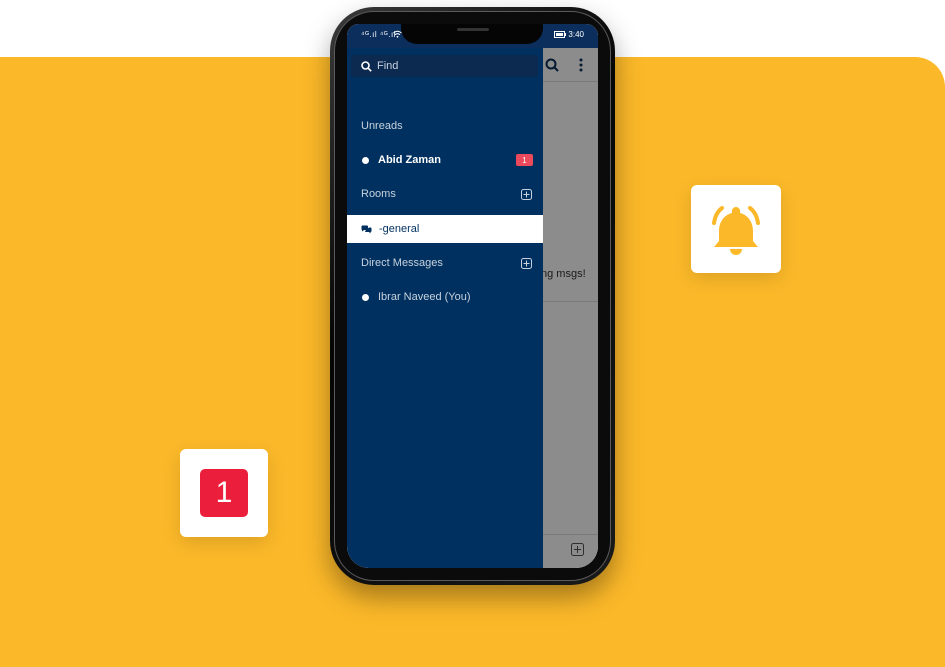 This screenshot has height=667, width=945. Describe the element at coordinates (444, 66) in the screenshot. I see `find-input: Find` at that location.